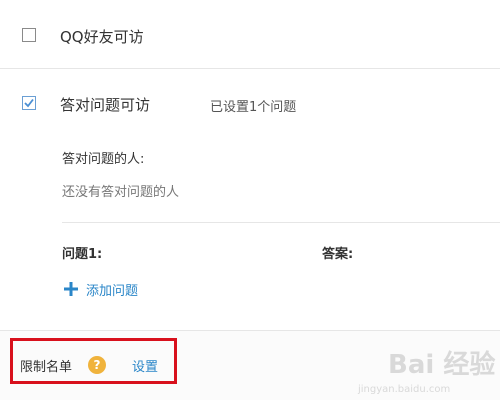 The image size is (500, 400). Describe the element at coordinates (253, 107) in the screenshot. I see `question-status-text: 已设置1个问题` at that location.